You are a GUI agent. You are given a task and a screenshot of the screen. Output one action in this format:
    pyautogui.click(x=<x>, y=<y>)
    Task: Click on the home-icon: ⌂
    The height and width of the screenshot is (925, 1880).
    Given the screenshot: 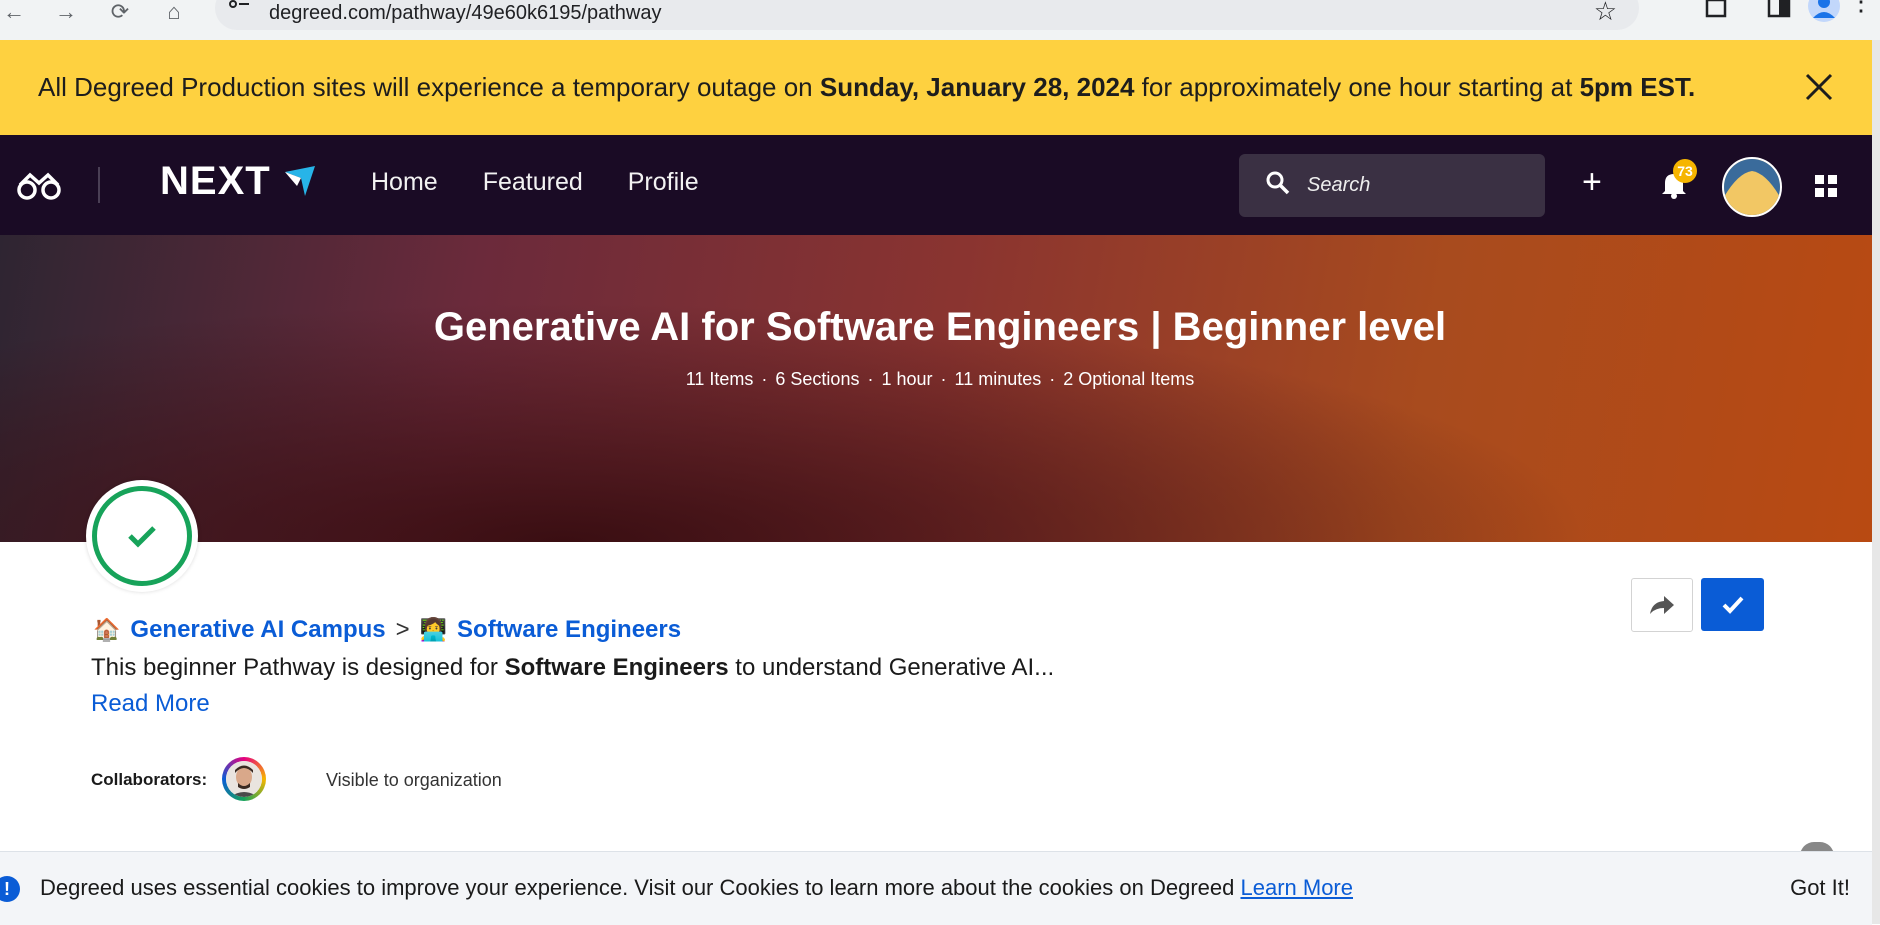 What is the action you would take?
    pyautogui.click(x=174, y=16)
    